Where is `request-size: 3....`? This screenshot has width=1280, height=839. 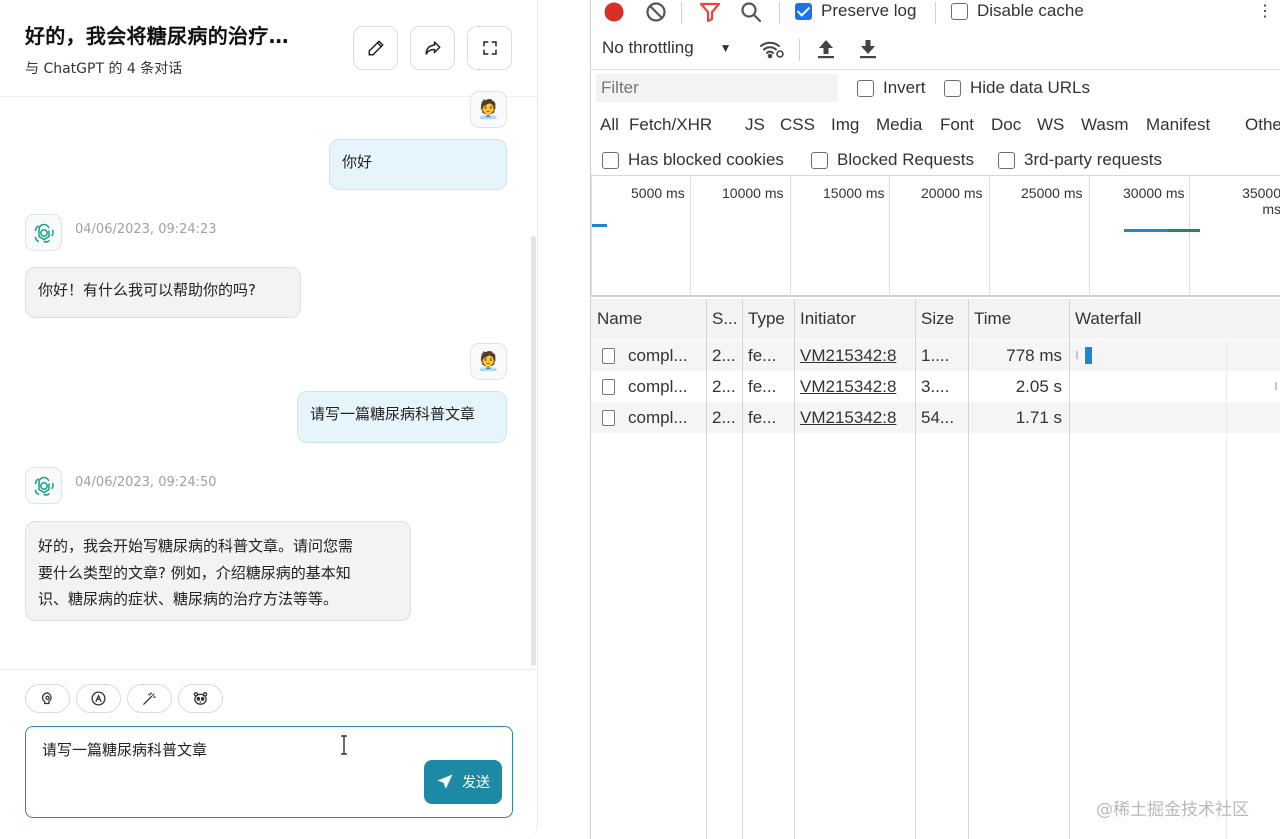
request-size: 3.... is located at coordinates (935, 386).